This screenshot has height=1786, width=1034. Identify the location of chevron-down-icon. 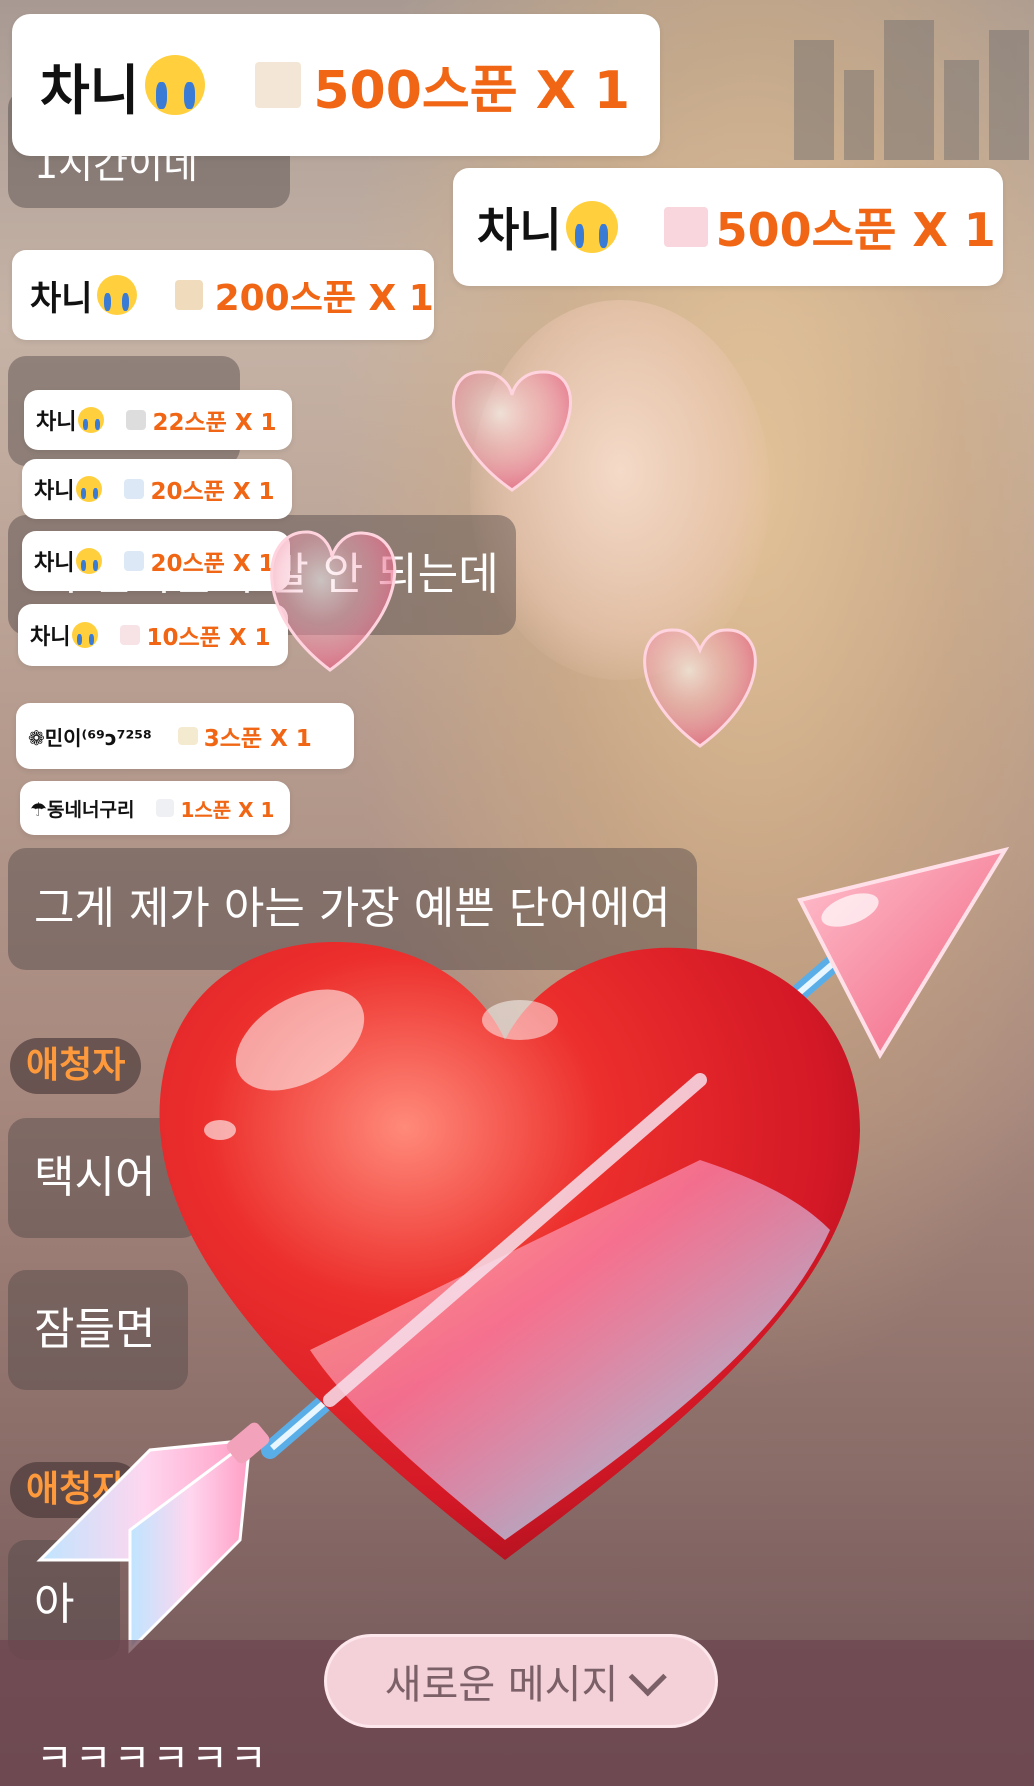
(648, 1676).